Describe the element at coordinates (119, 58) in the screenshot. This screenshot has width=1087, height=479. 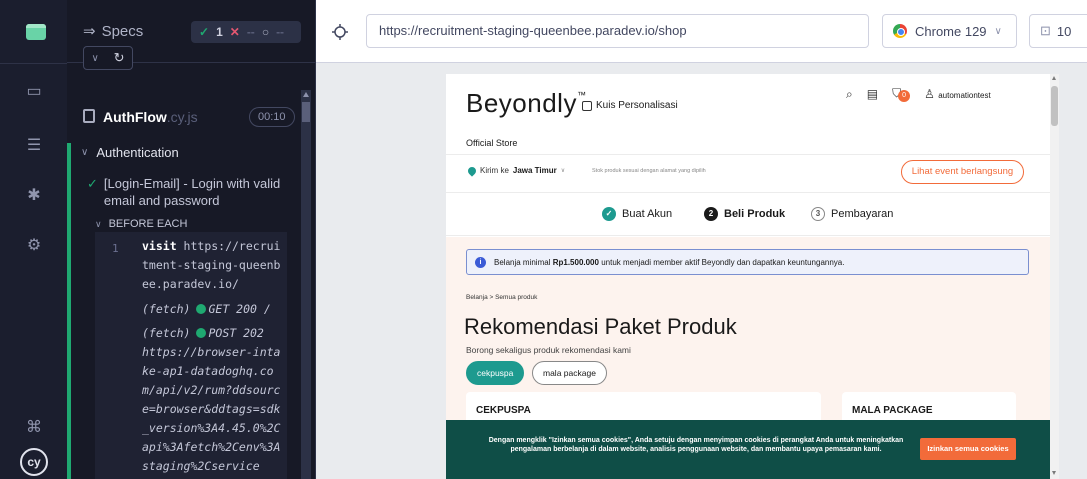
I see `rerun-icon: ↻` at that location.